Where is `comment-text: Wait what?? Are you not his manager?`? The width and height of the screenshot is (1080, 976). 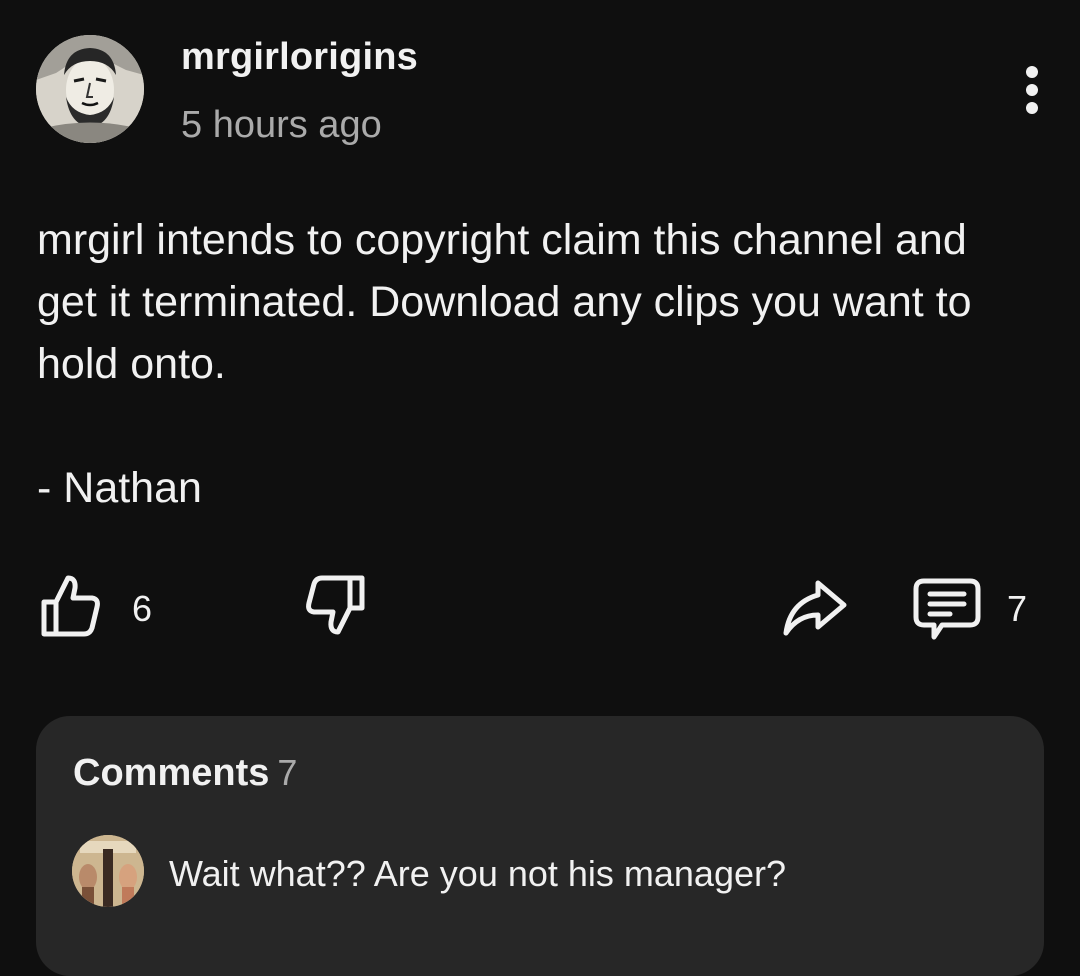 comment-text: Wait what?? Are you not his manager? is located at coordinates (478, 873).